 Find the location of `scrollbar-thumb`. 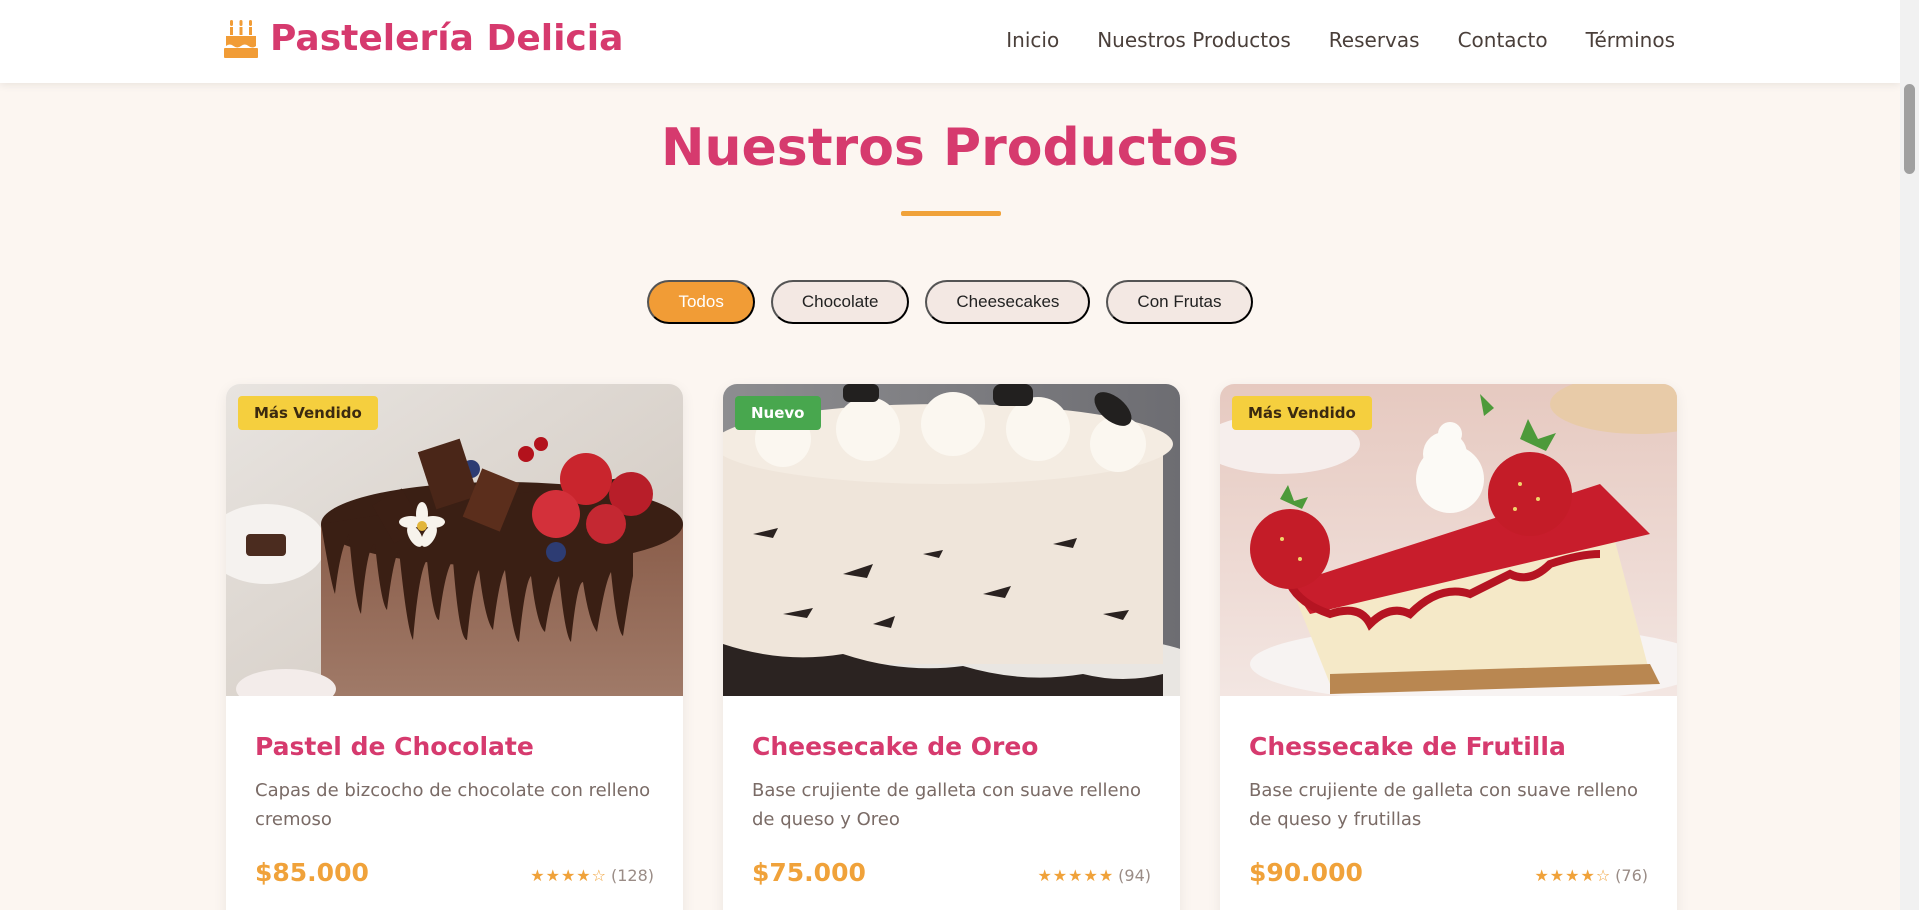

scrollbar-thumb is located at coordinates (1909, 129).